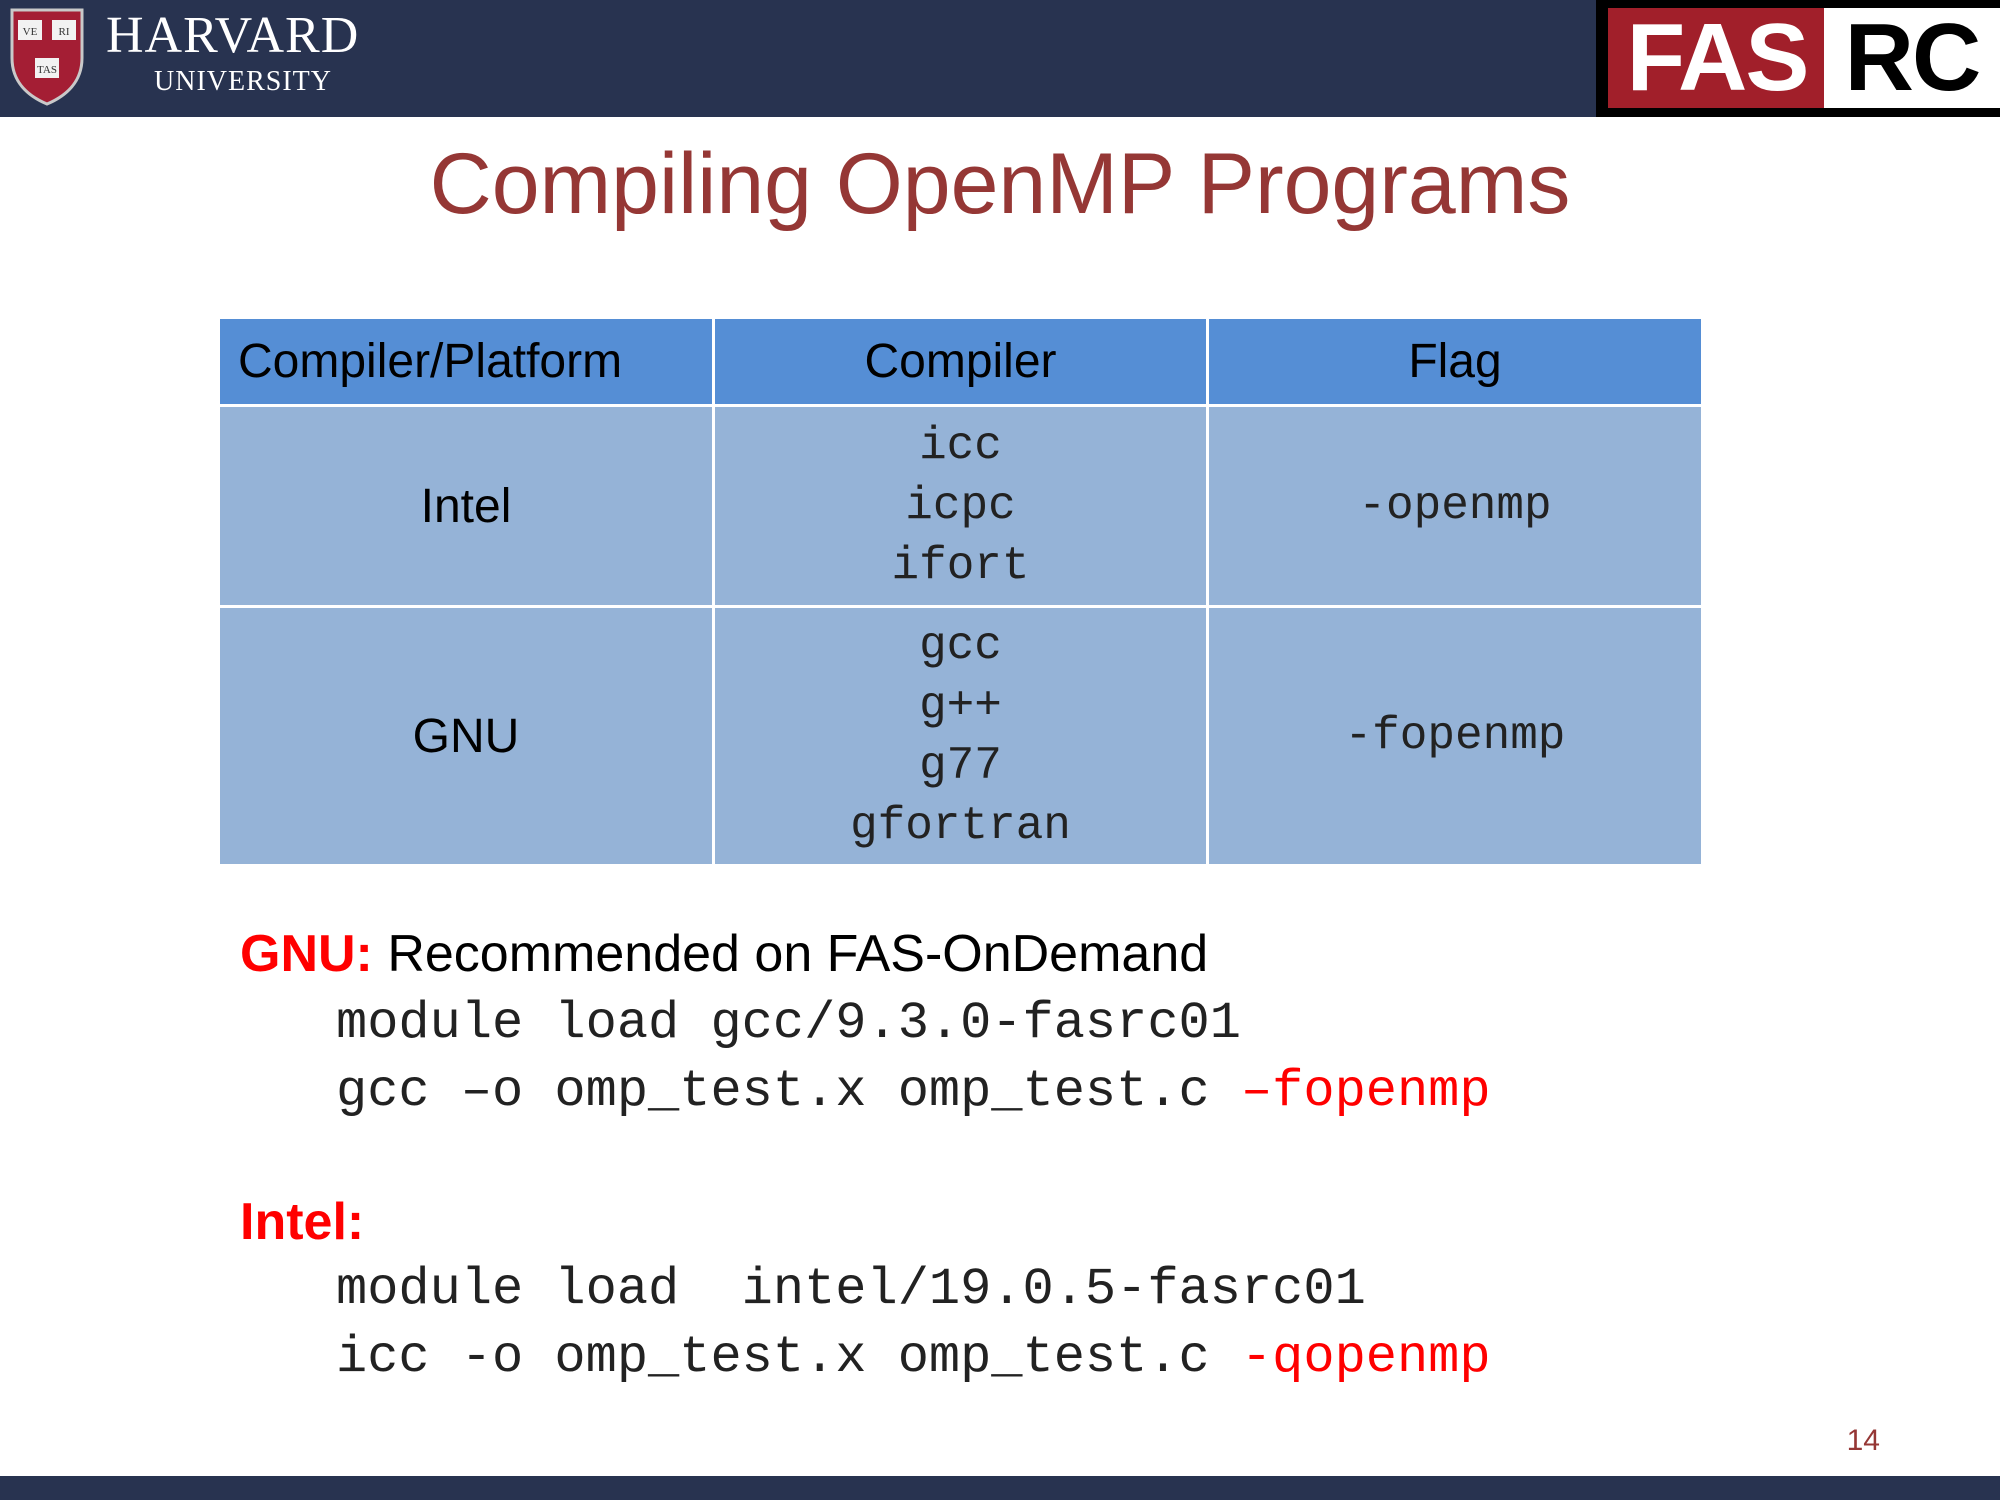  I want to click on compiler-name: gcc, so click(960, 646).